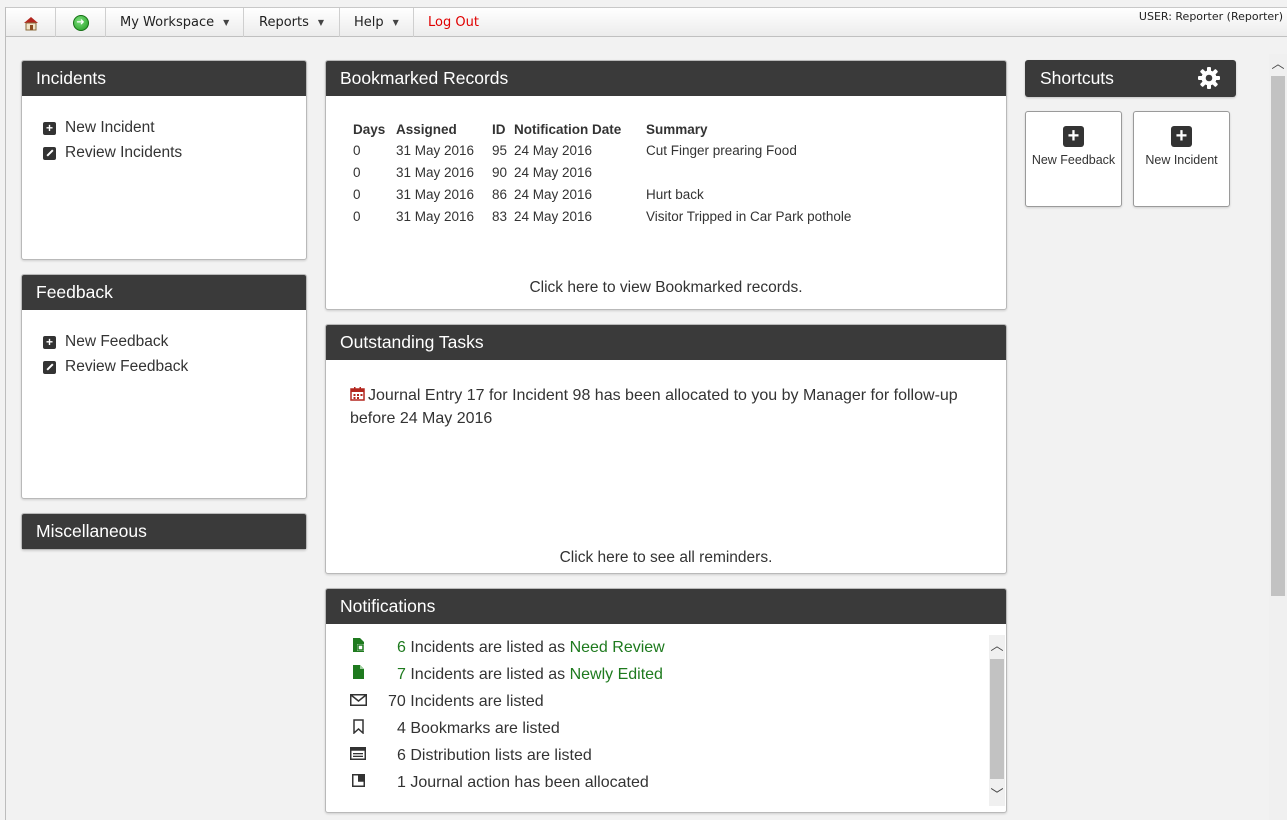  What do you see at coordinates (401, 782) in the screenshot?
I see `notification-count: 1` at bounding box center [401, 782].